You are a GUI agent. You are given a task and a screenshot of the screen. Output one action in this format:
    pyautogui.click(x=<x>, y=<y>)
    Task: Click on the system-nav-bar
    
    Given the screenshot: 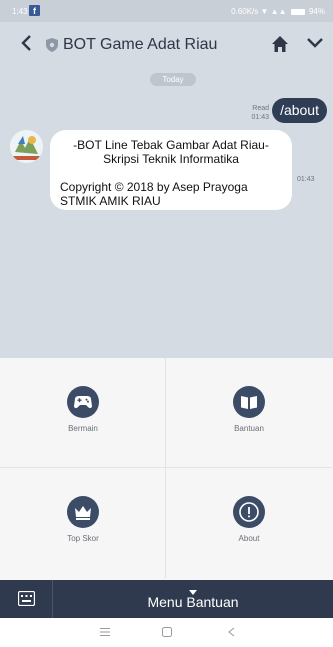 What is the action you would take?
    pyautogui.click(x=166, y=632)
    